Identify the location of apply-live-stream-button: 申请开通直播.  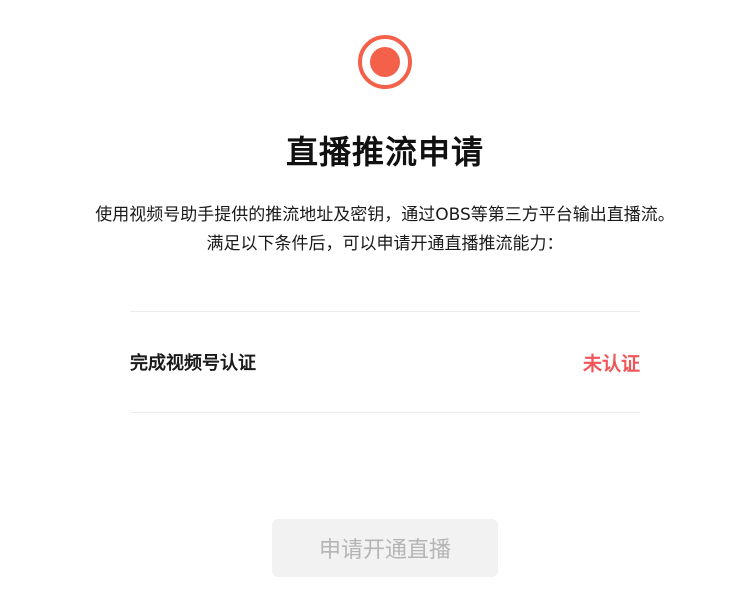
(385, 548).